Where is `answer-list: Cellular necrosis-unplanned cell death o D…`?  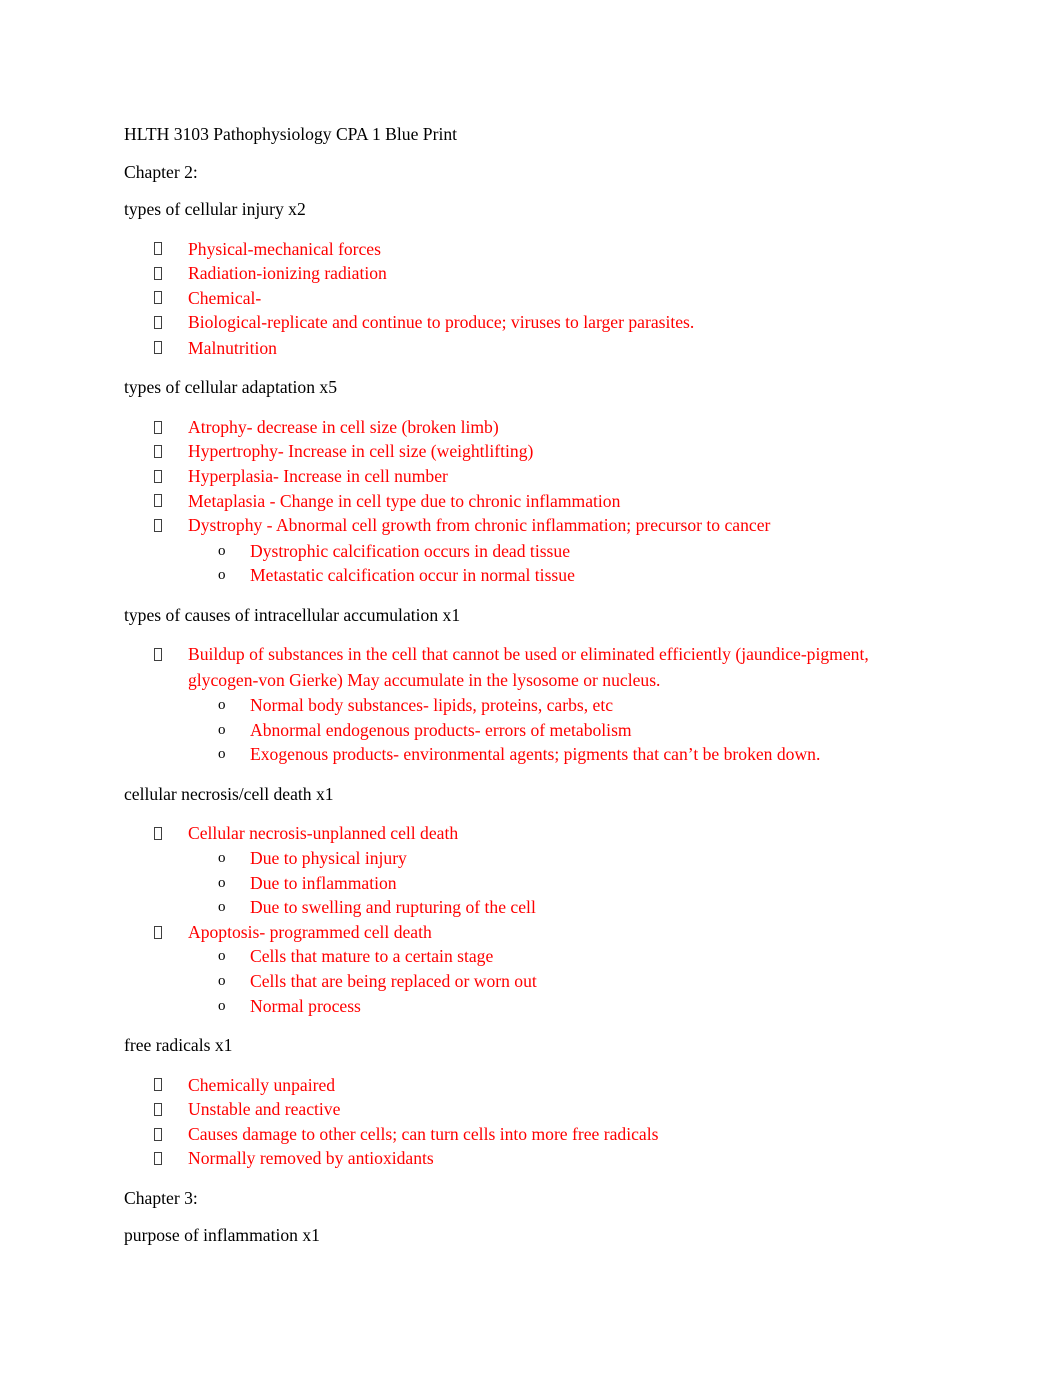
answer-list: Cellular necrosis-unplanned cell death o D… is located at coordinates (531, 919).